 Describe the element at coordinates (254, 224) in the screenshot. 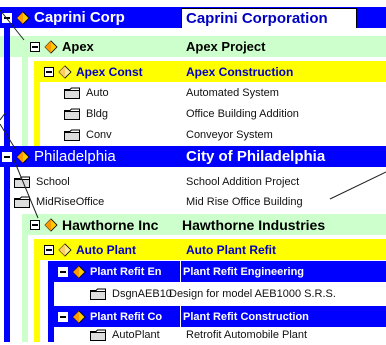

I see `node-name: Hawthorne Industries` at that location.